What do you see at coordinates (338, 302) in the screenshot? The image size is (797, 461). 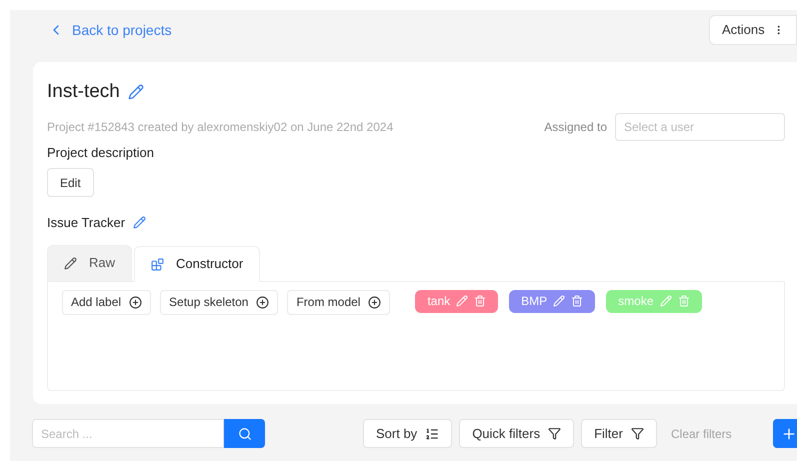 I see `constructor-button: From model` at bounding box center [338, 302].